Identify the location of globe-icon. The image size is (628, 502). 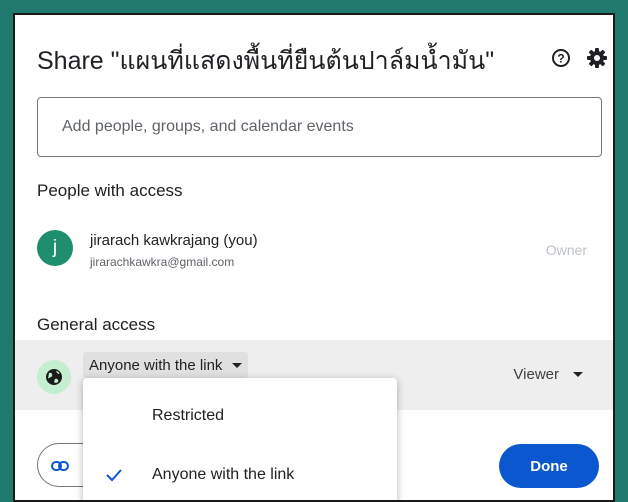
(54, 377).